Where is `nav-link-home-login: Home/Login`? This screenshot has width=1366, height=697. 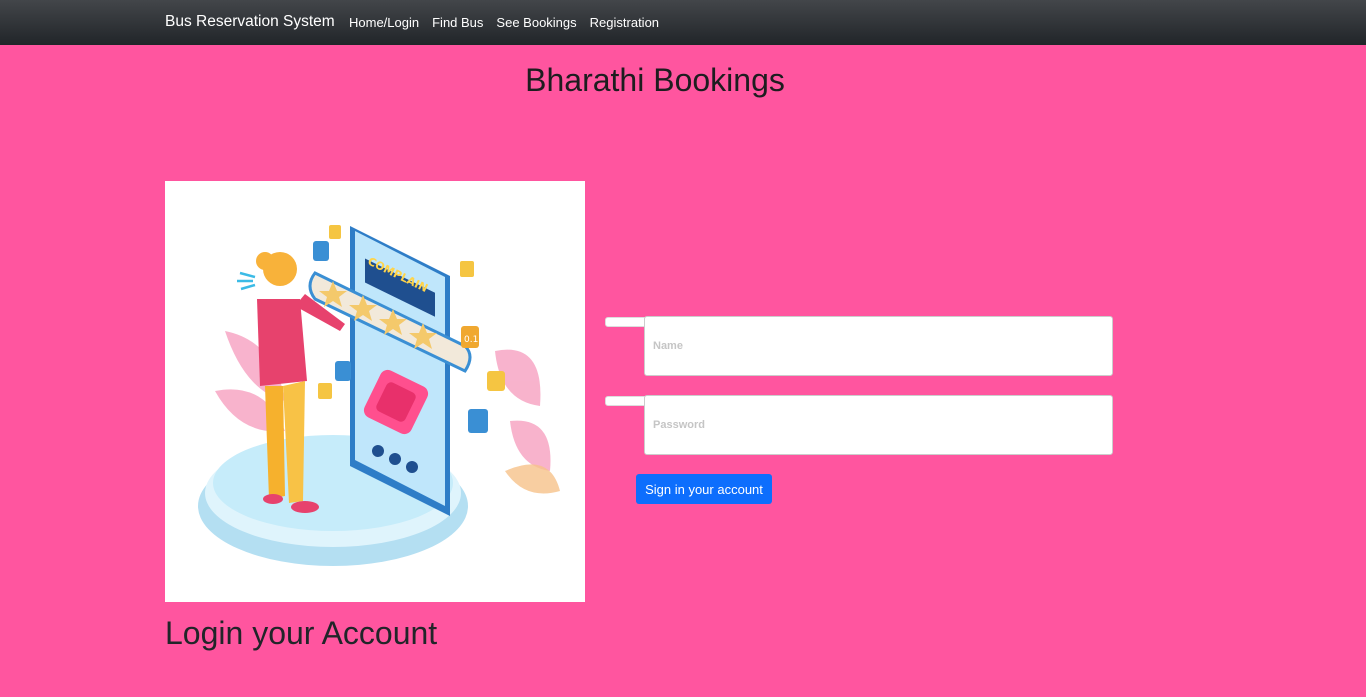 nav-link-home-login: Home/Login is located at coordinates (384, 22).